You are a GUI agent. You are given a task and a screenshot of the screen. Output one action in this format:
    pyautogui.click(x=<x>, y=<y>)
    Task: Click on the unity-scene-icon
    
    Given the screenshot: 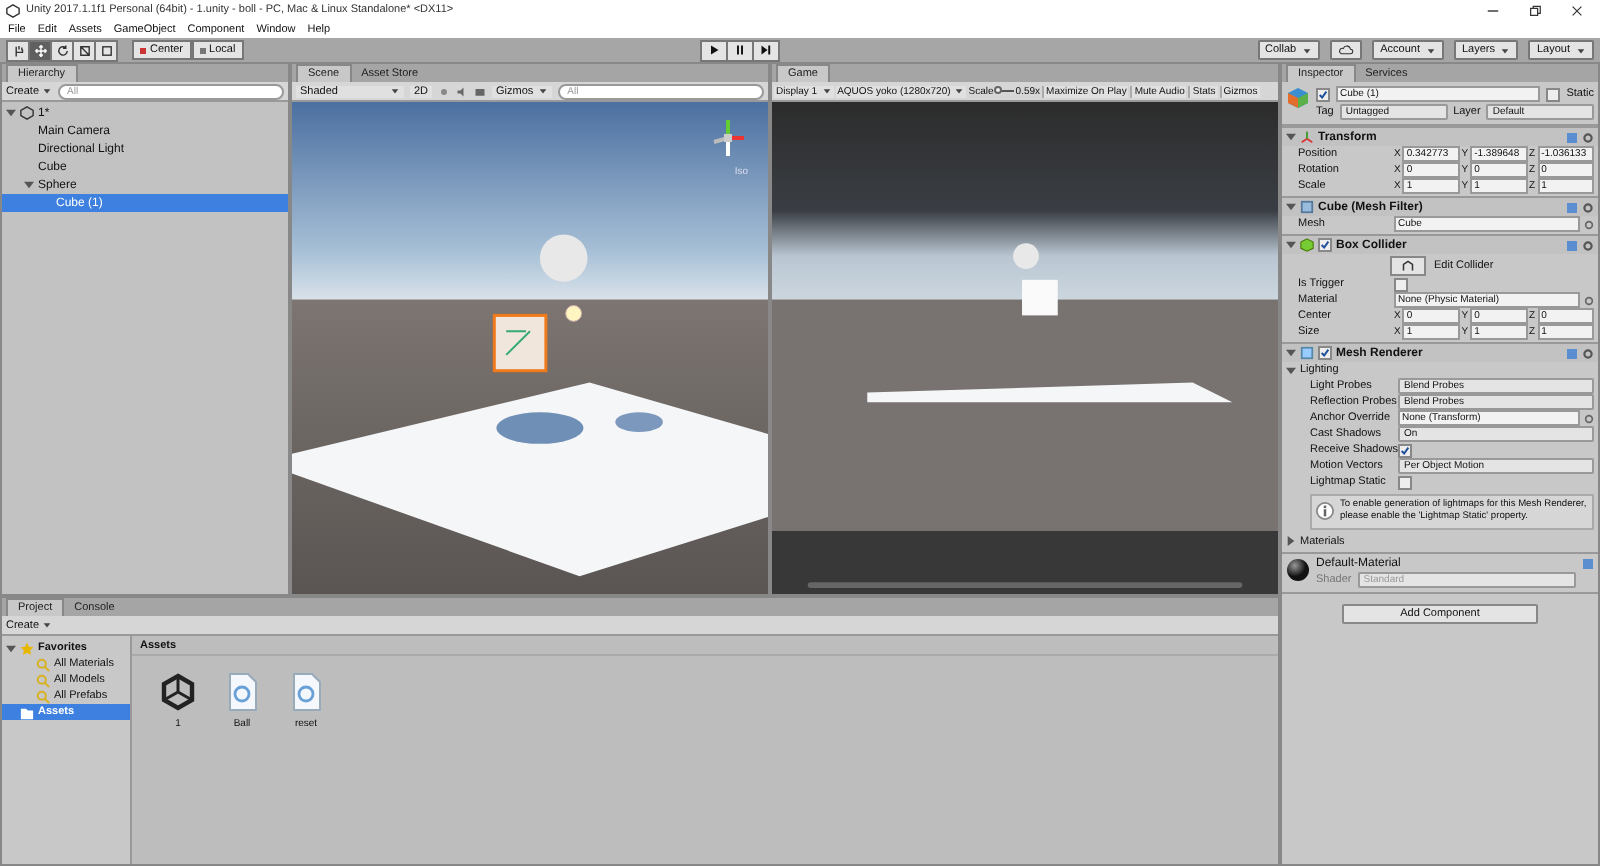 What is the action you would take?
    pyautogui.click(x=27, y=113)
    